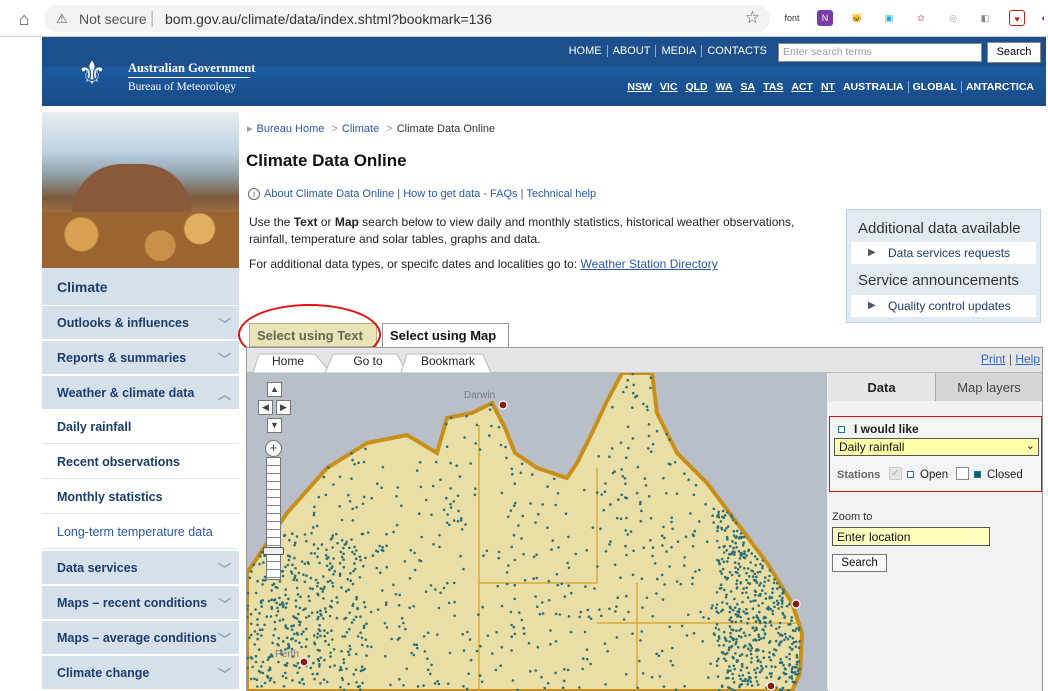 Image resolution: width=1048 pixels, height=691 pixels. Describe the element at coordinates (140, 427) in the screenshot. I see `sidebar-sub-daily-rainfall: Daily rainfall` at that location.